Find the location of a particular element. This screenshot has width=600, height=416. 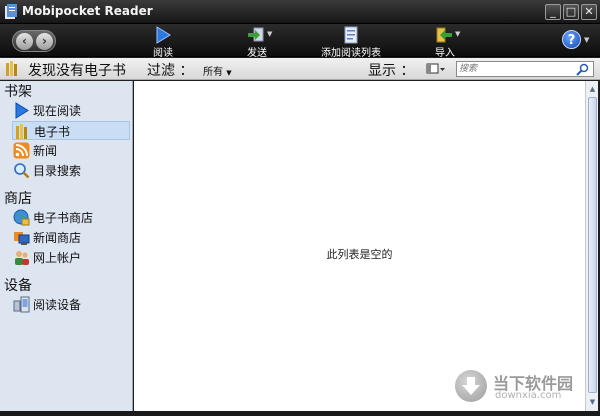

import-icon is located at coordinates (444, 35).